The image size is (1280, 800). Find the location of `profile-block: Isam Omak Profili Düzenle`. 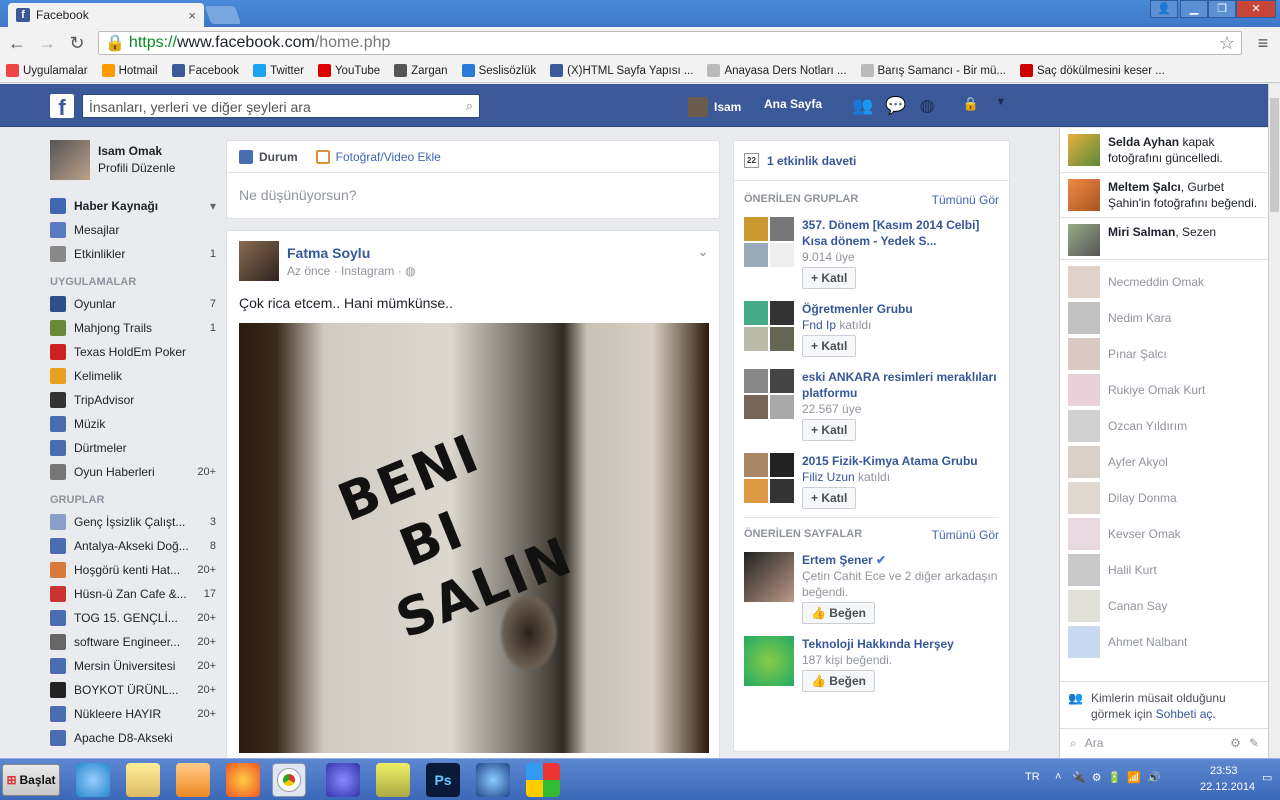

profile-block: Isam Omak Profili Düzenle is located at coordinates (133, 160).